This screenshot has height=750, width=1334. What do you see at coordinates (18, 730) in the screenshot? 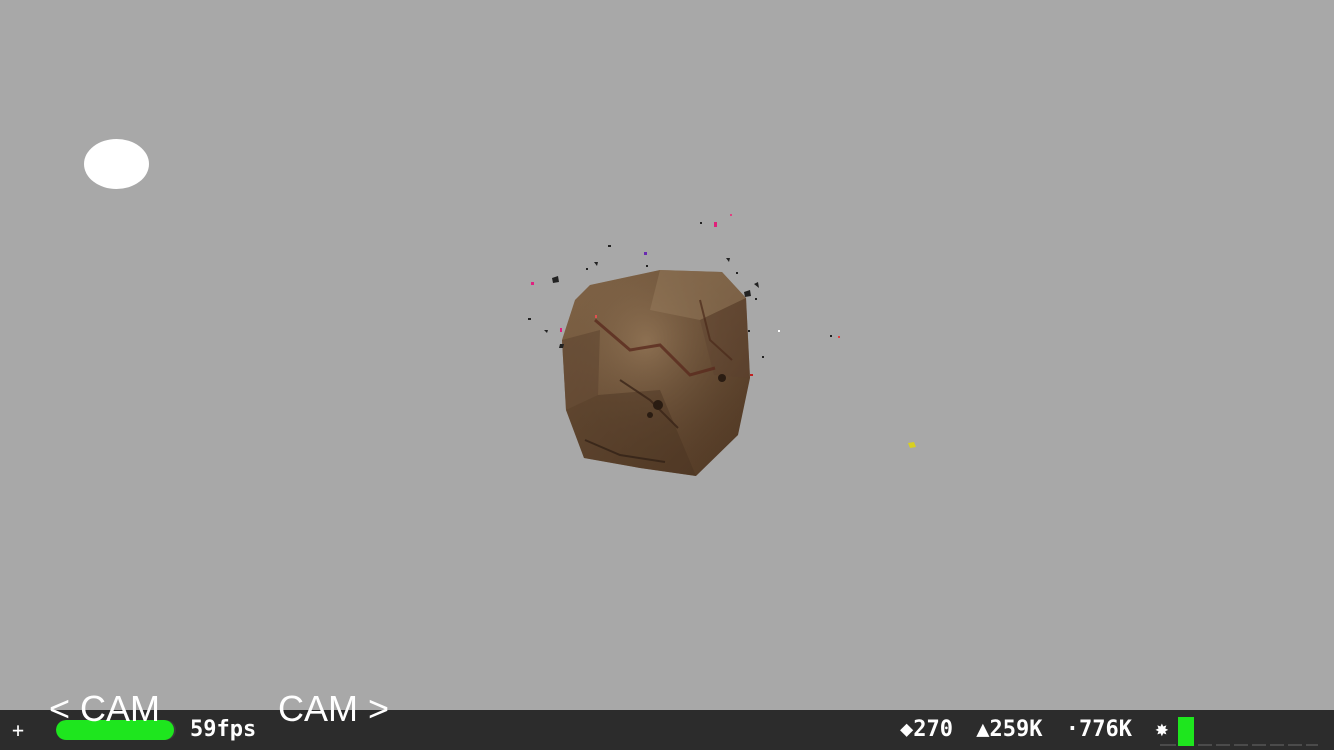
I see `add-button: +` at bounding box center [18, 730].